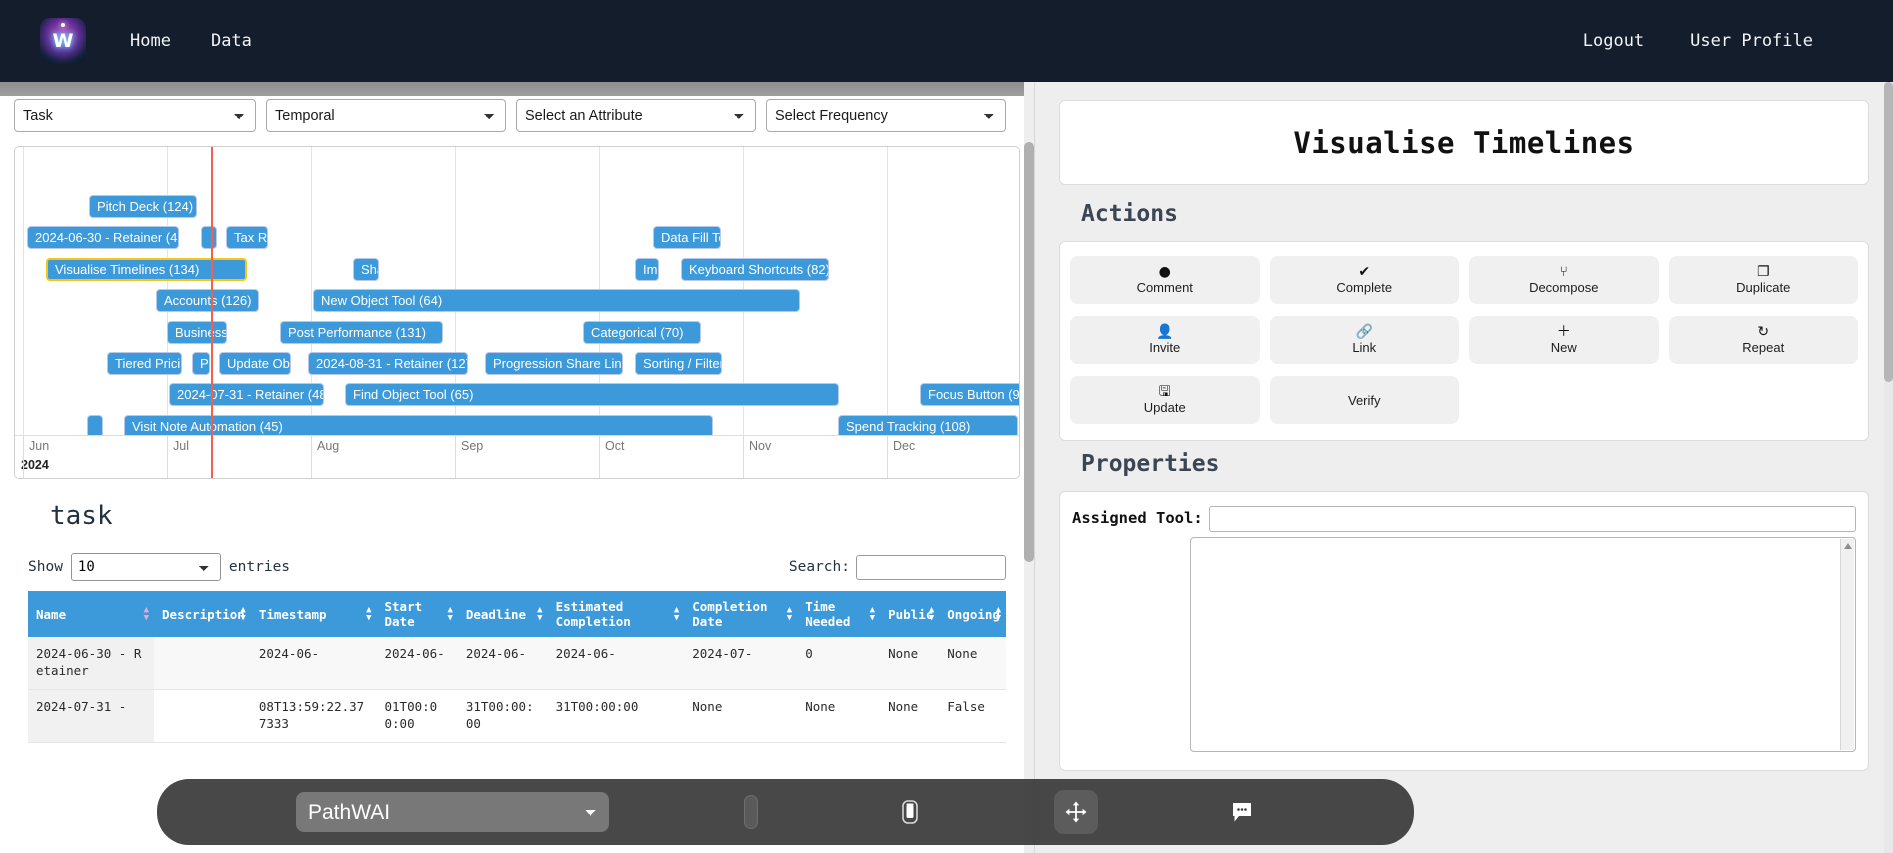  Describe the element at coordinates (678, 363) in the screenshot. I see `gantt-bar: Sorting / Filtering (71)` at that location.